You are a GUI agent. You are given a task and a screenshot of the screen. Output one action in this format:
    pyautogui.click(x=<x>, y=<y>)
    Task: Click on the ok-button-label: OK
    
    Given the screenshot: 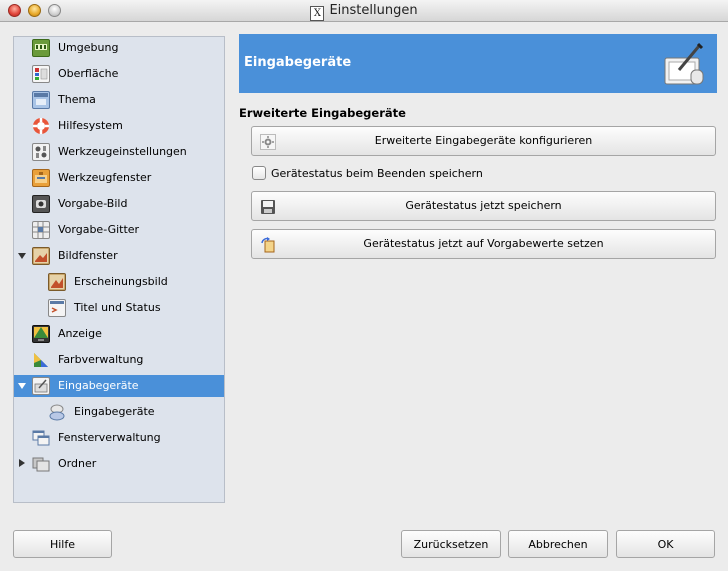 What is the action you would take?
    pyautogui.click(x=665, y=544)
    